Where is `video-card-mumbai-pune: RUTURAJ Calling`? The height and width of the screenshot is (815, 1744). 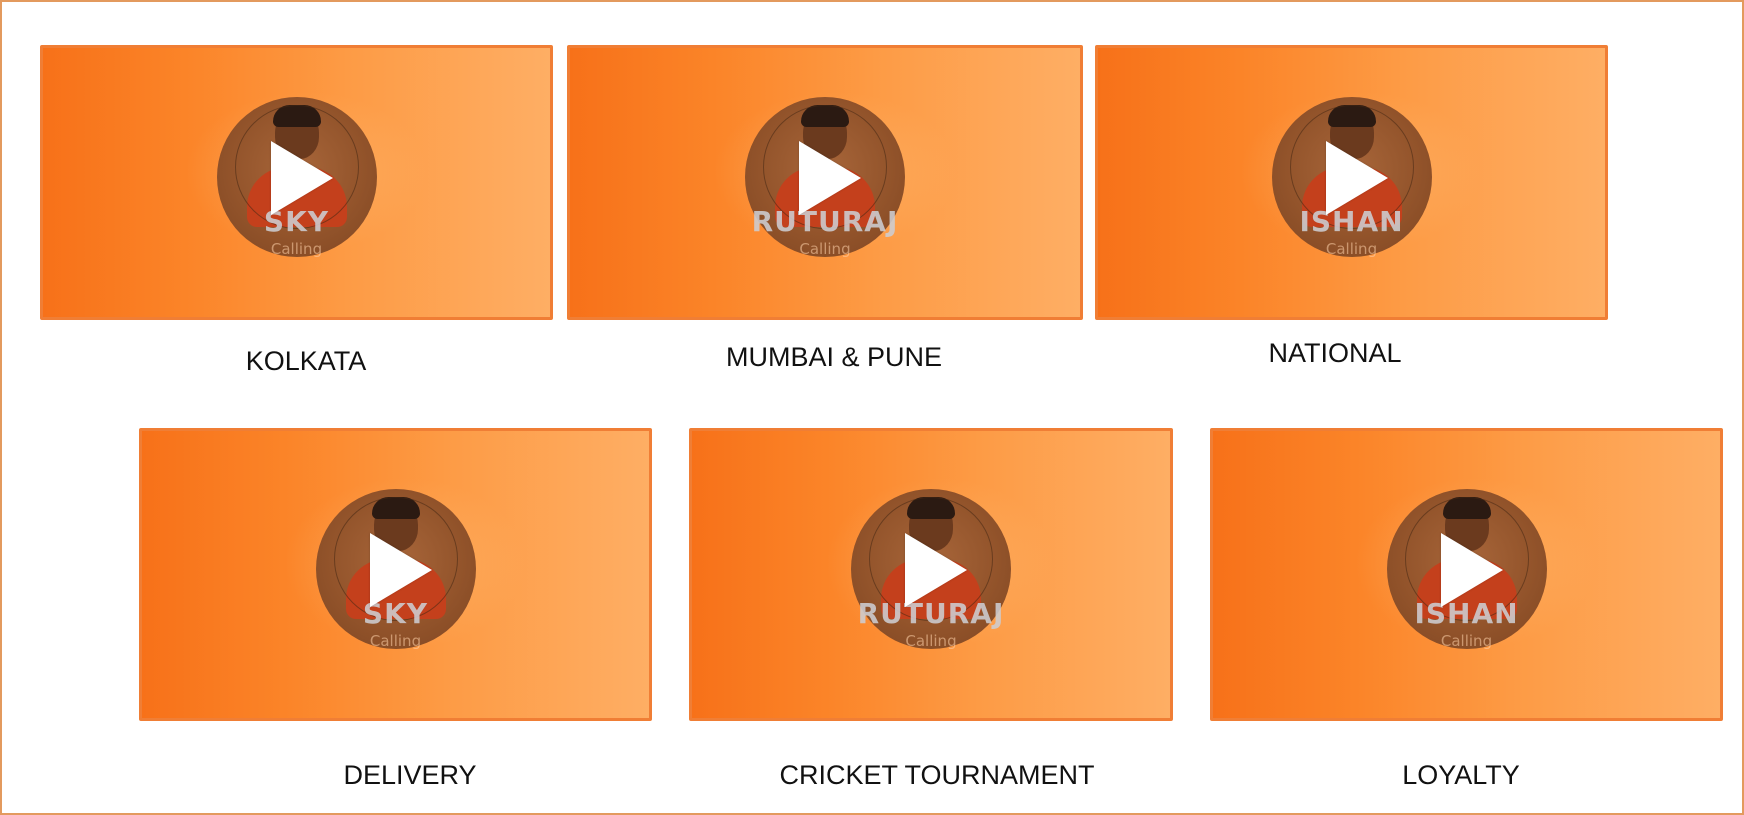
video-card-mumbai-pune: RUTURAJ Calling is located at coordinates (825, 182).